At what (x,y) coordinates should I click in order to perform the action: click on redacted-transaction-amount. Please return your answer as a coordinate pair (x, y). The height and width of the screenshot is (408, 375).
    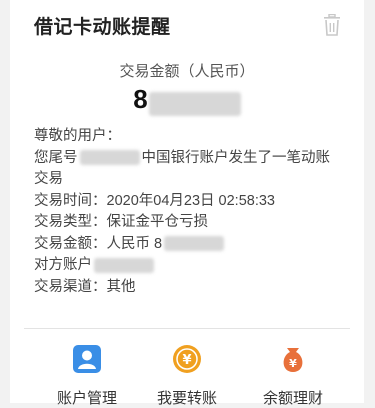
    Looking at the image, I should click on (194, 244).